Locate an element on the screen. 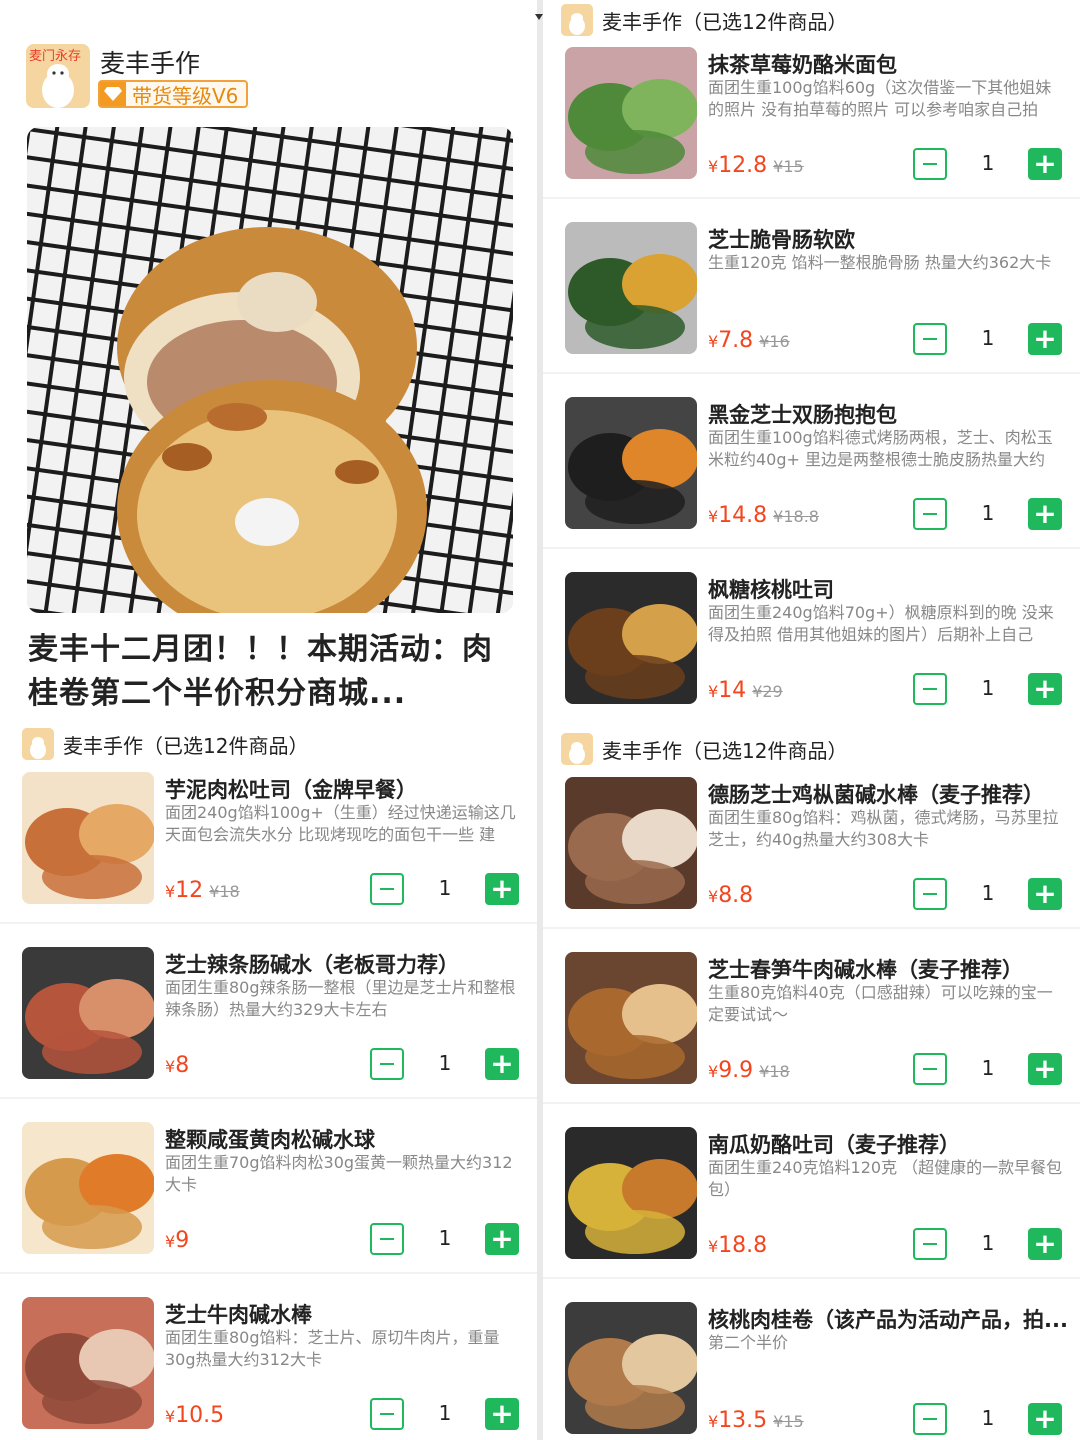 This screenshot has height=1440, width=1080. price-value: 10.5 is located at coordinates (200, 1415).